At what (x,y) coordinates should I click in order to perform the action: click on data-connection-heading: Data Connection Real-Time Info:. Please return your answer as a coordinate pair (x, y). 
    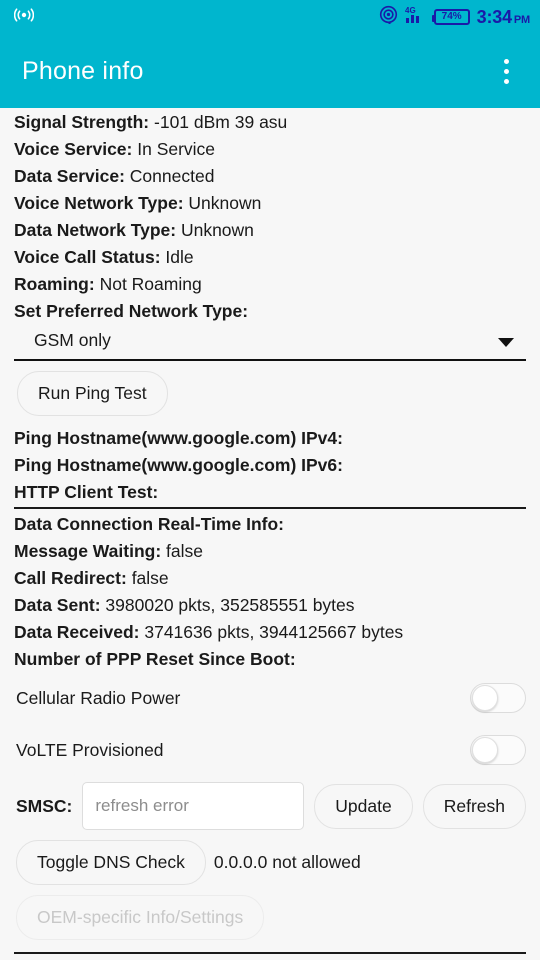
    Looking at the image, I should click on (270, 523).